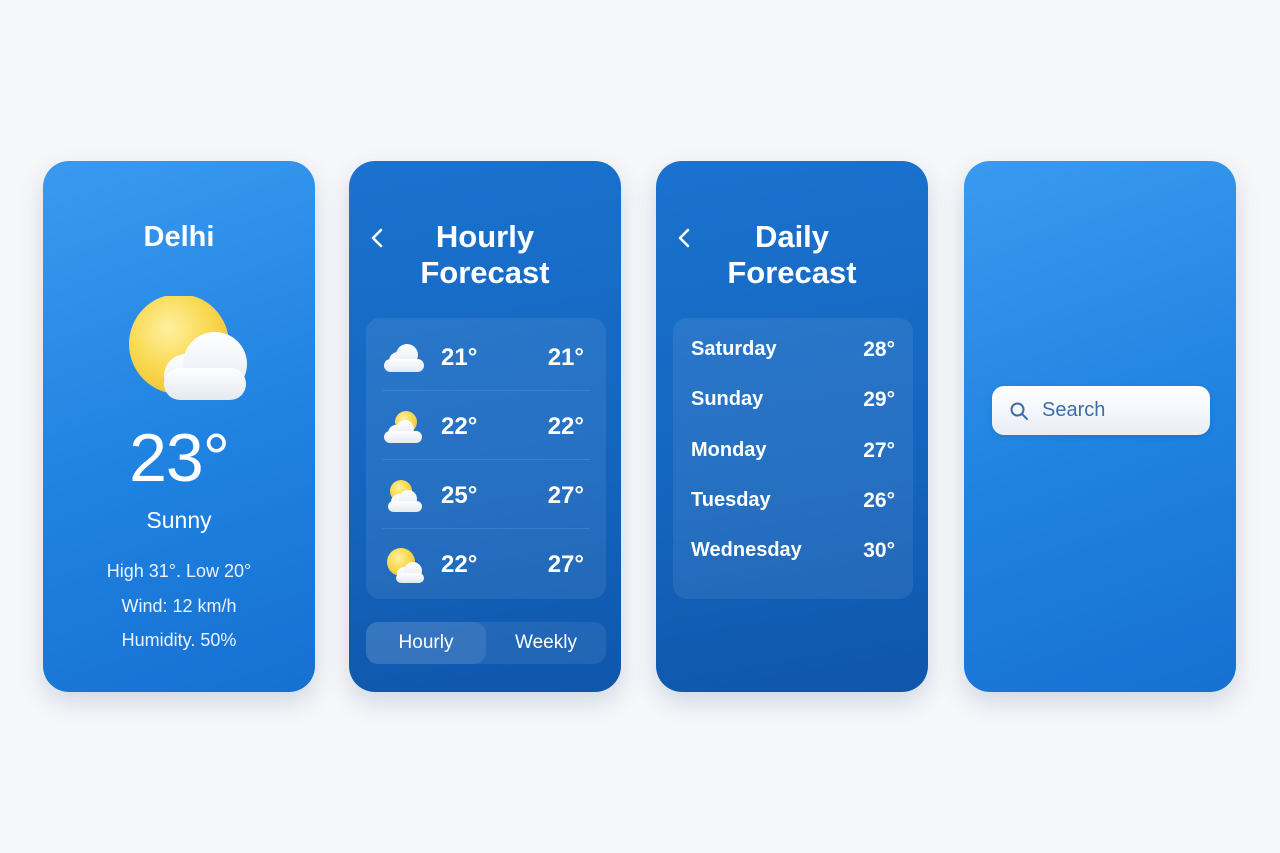 The image size is (1280, 853). What do you see at coordinates (879, 450) in the screenshot?
I see `day-temp: 27°` at bounding box center [879, 450].